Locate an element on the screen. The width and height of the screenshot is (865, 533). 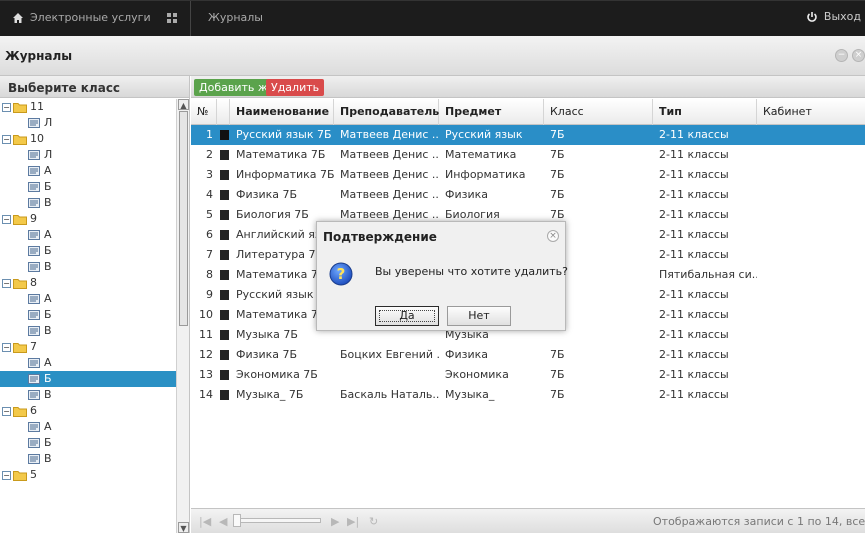
last-page-icon: ▶| is located at coordinates (353, 521).